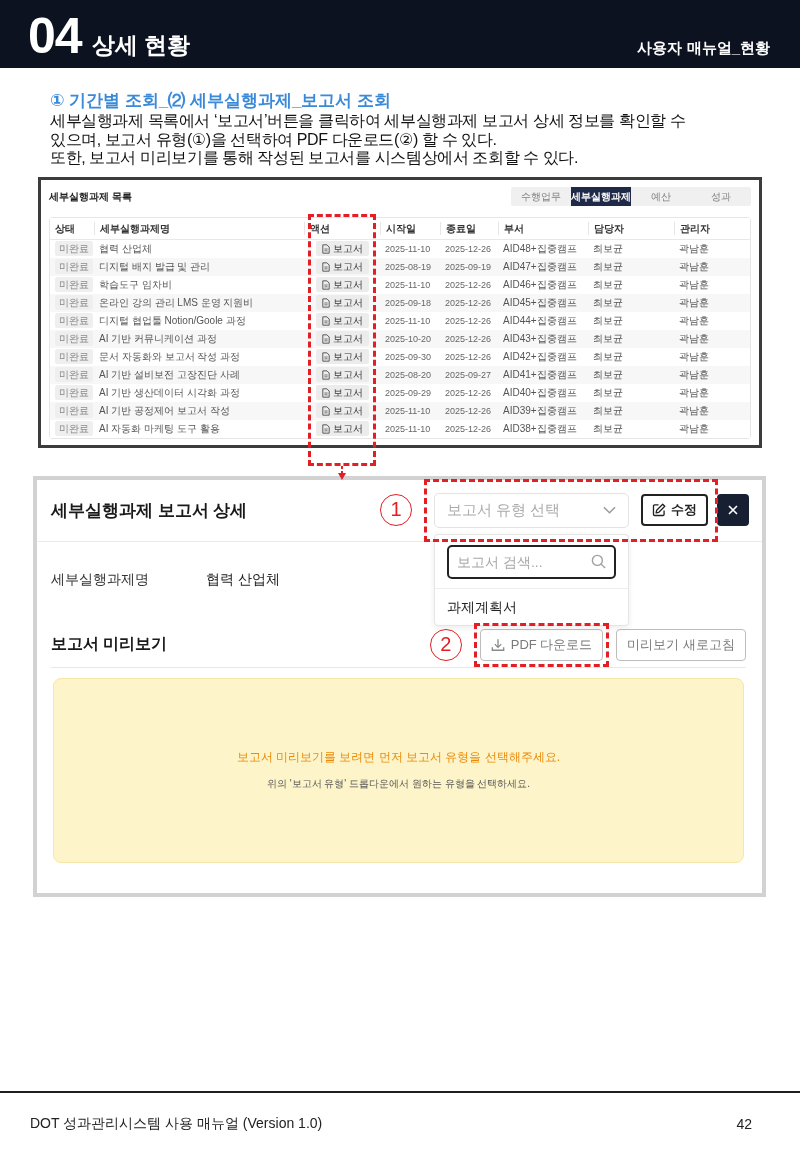  What do you see at coordinates (531, 606) in the screenshot?
I see `dropdown-option: 과제계획서` at bounding box center [531, 606].